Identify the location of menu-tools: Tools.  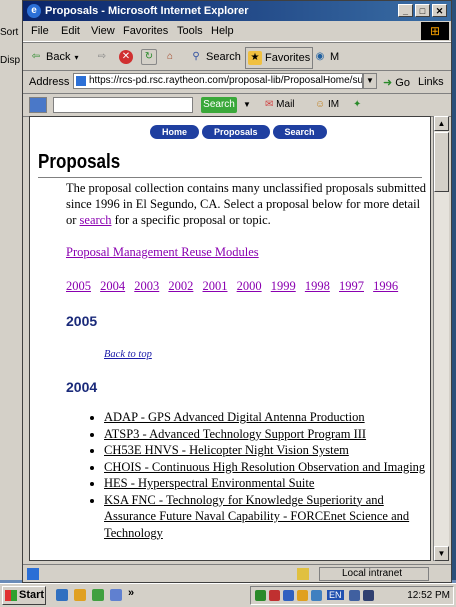
(190, 31).